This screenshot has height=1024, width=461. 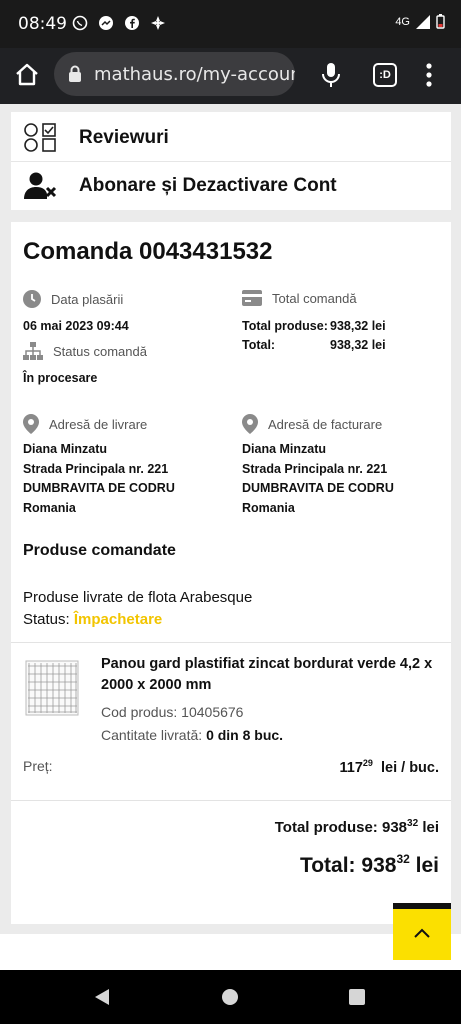 I want to click on order-date-value: 06 mai 2023 09:44, so click(x=76, y=326).